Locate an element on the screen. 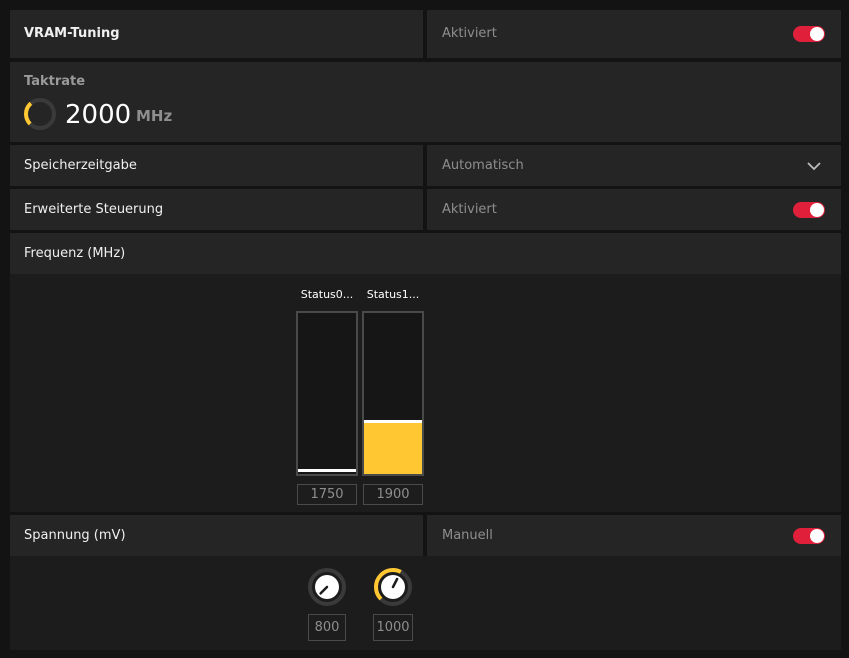 The image size is (849, 658). vram-tuning-control: Aktiviert is located at coordinates (634, 34).